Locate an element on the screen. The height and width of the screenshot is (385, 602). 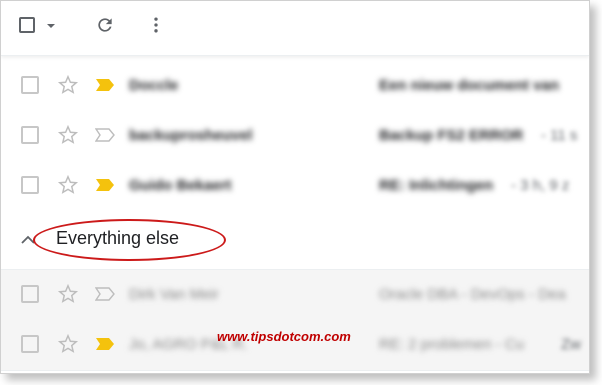
section-title: Everything else is located at coordinates (118, 238).